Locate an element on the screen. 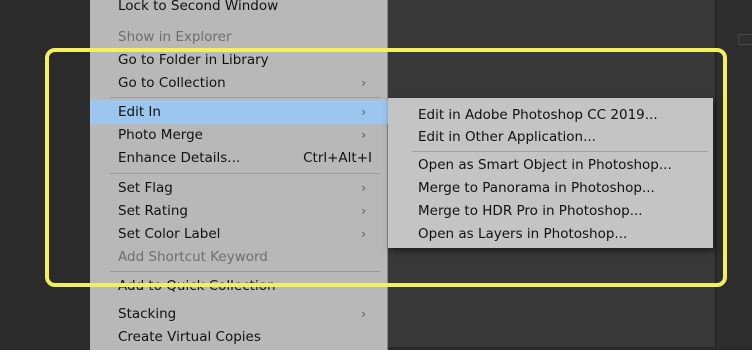 This screenshot has width=752, height=350. menu-item-create-virtual-copies: Create Virtual Copies is located at coordinates (239, 337).